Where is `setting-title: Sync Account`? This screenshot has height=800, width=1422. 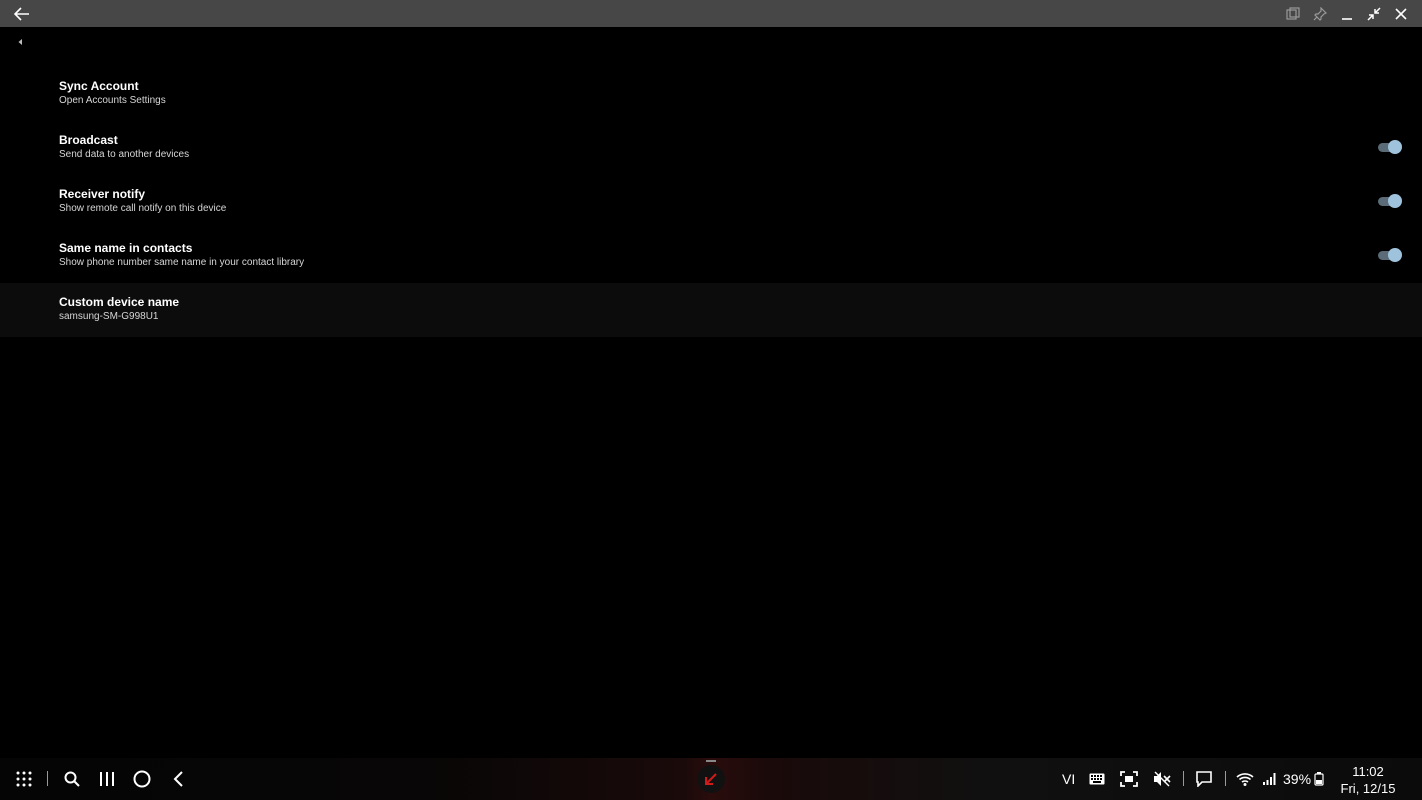
setting-title: Sync Account is located at coordinates (99, 86).